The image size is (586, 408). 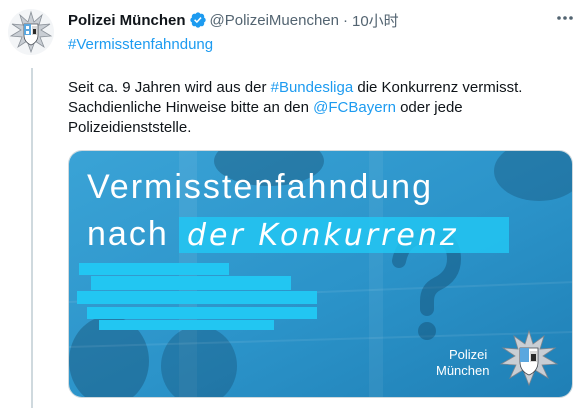 I want to click on top-hashtag: #Vermisstenfahndung, so click(x=140, y=44).